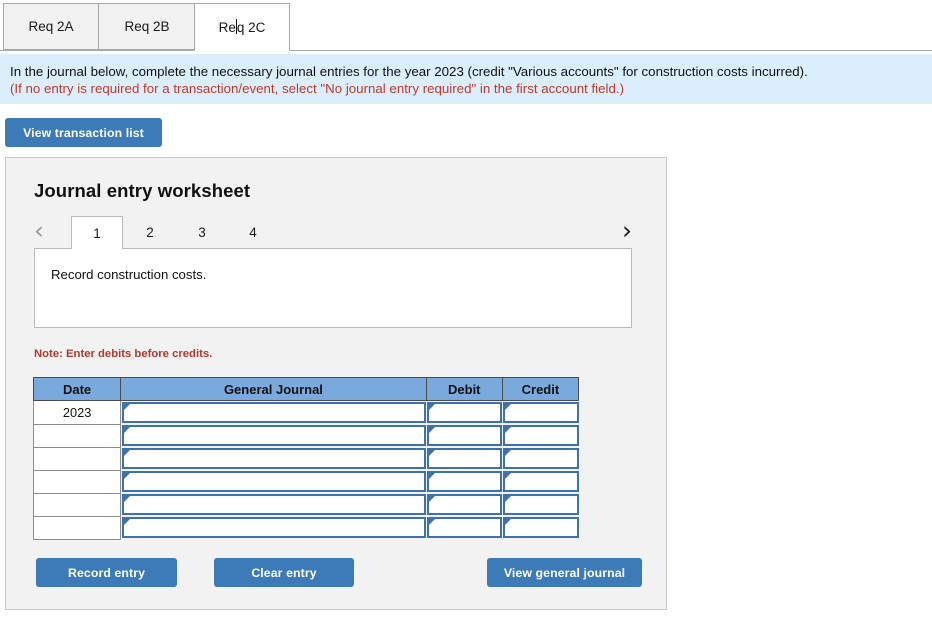 The width and height of the screenshot is (932, 625). I want to click on tab-req-2c: Re q 2C, so click(242, 27).